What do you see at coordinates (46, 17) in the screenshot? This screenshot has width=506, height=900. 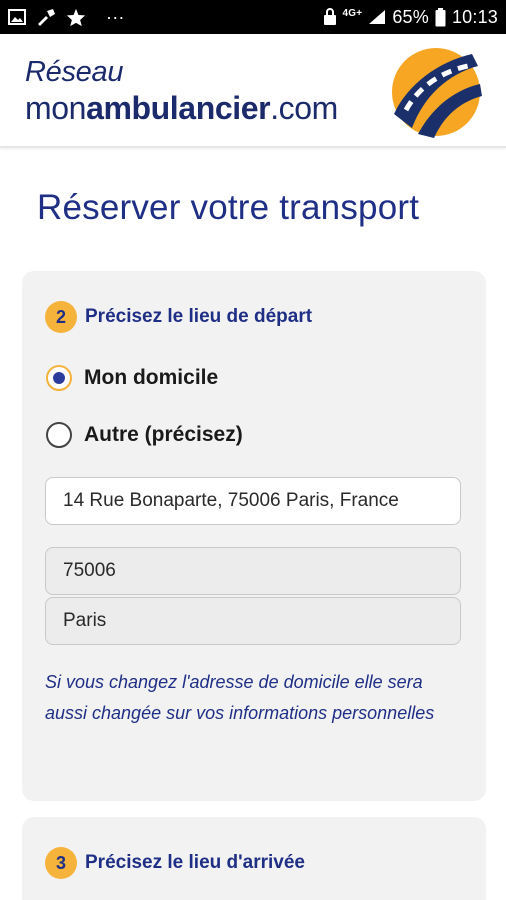 I see `wrench-icon` at bounding box center [46, 17].